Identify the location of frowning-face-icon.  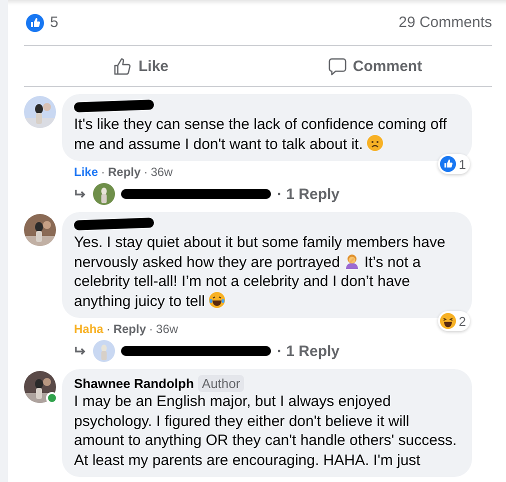
(375, 142).